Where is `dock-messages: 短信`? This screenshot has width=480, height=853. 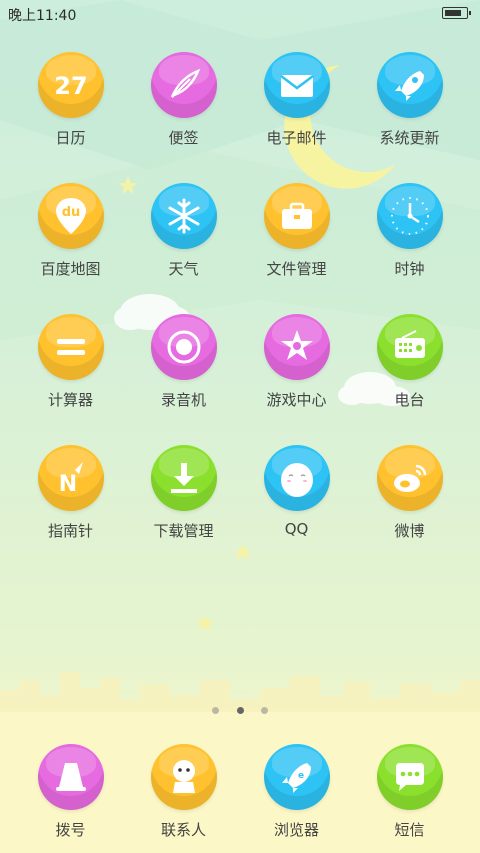
dock-messages: 短信 is located at coordinates (409, 792).